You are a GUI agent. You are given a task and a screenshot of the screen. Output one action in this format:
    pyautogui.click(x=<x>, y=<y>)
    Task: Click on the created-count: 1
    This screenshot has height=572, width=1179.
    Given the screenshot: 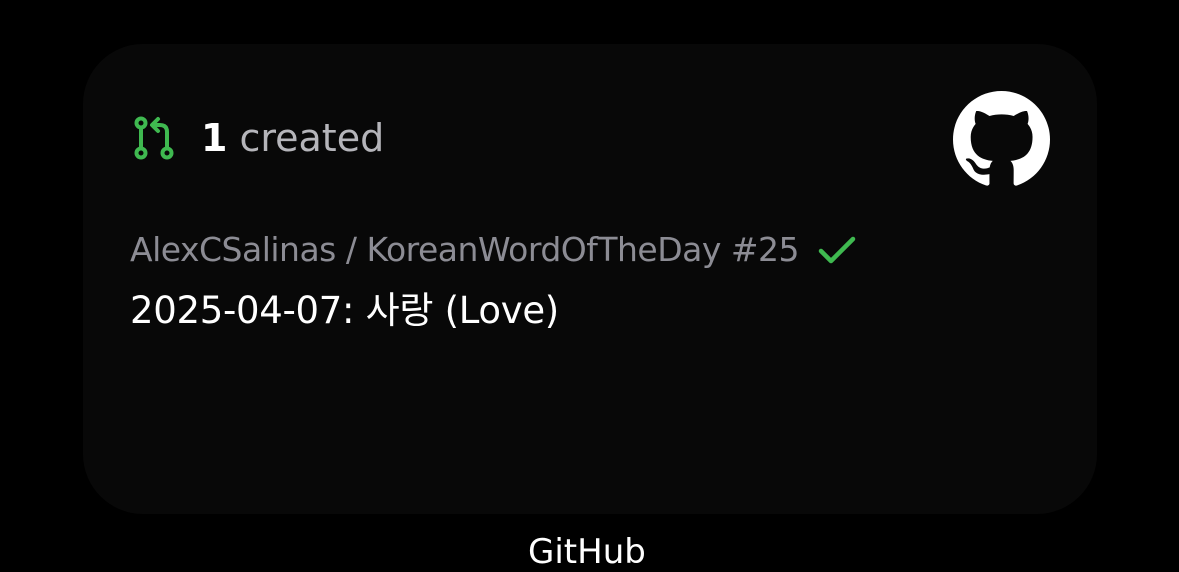 What is the action you would take?
    pyautogui.click(x=214, y=138)
    